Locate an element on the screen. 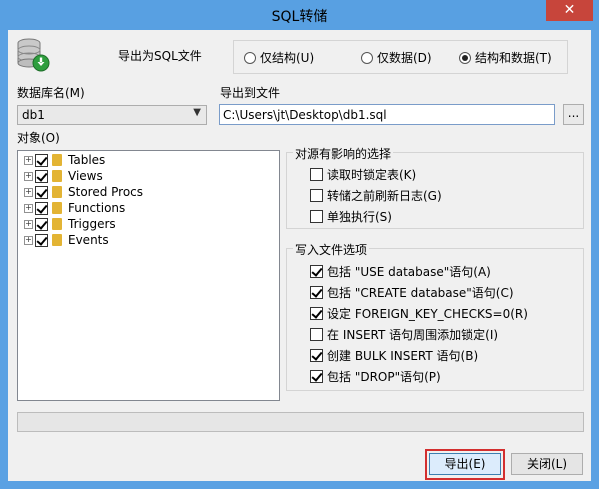 This screenshot has width=599, height=489. checkbox-label: 包括 "CREATE database"语句(C) is located at coordinates (420, 293).